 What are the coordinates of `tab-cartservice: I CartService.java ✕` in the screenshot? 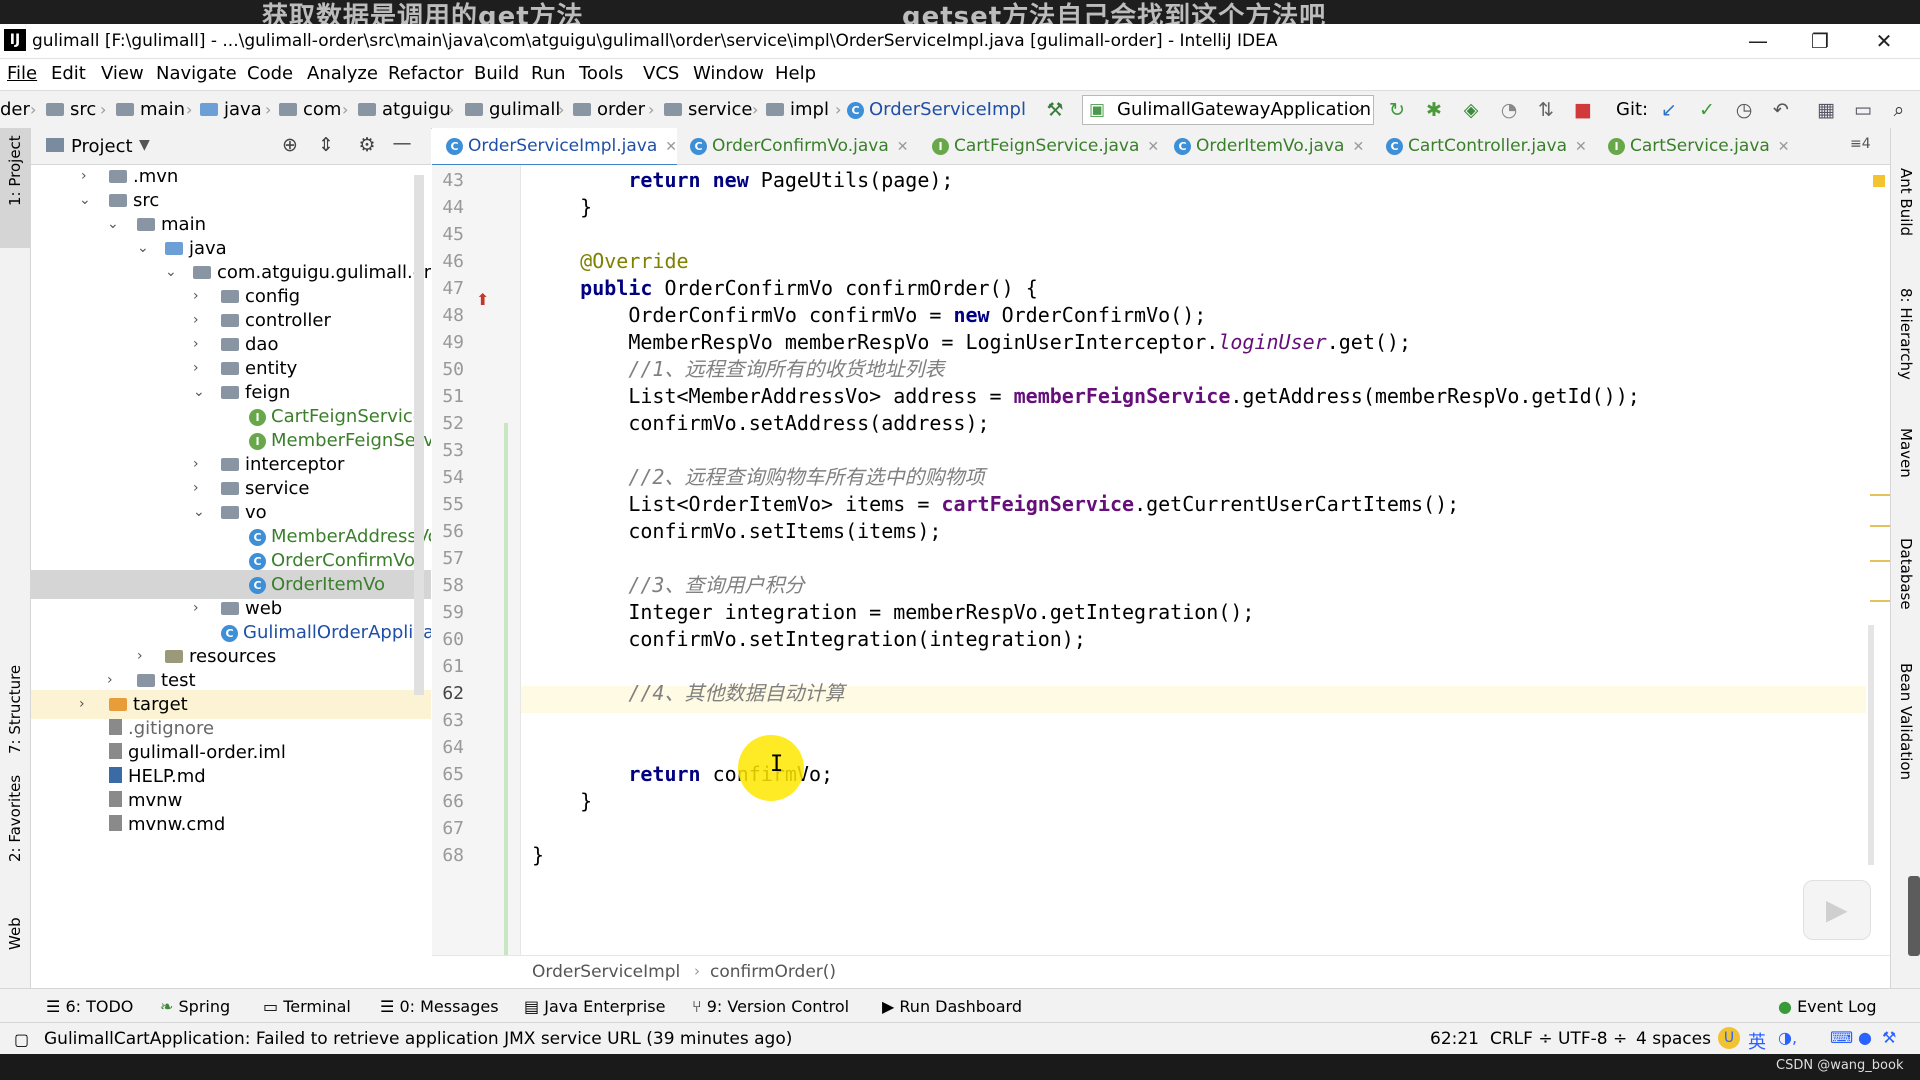 It's located at (1698, 146).